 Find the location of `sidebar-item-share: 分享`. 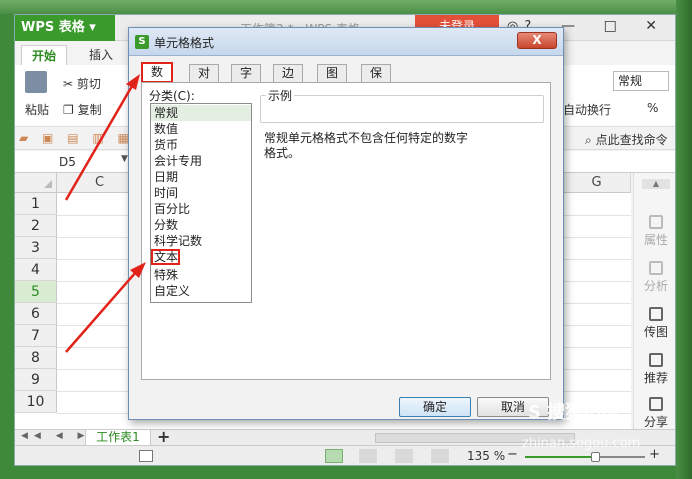

sidebar-item-share: 分享 is located at coordinates (654, 413).